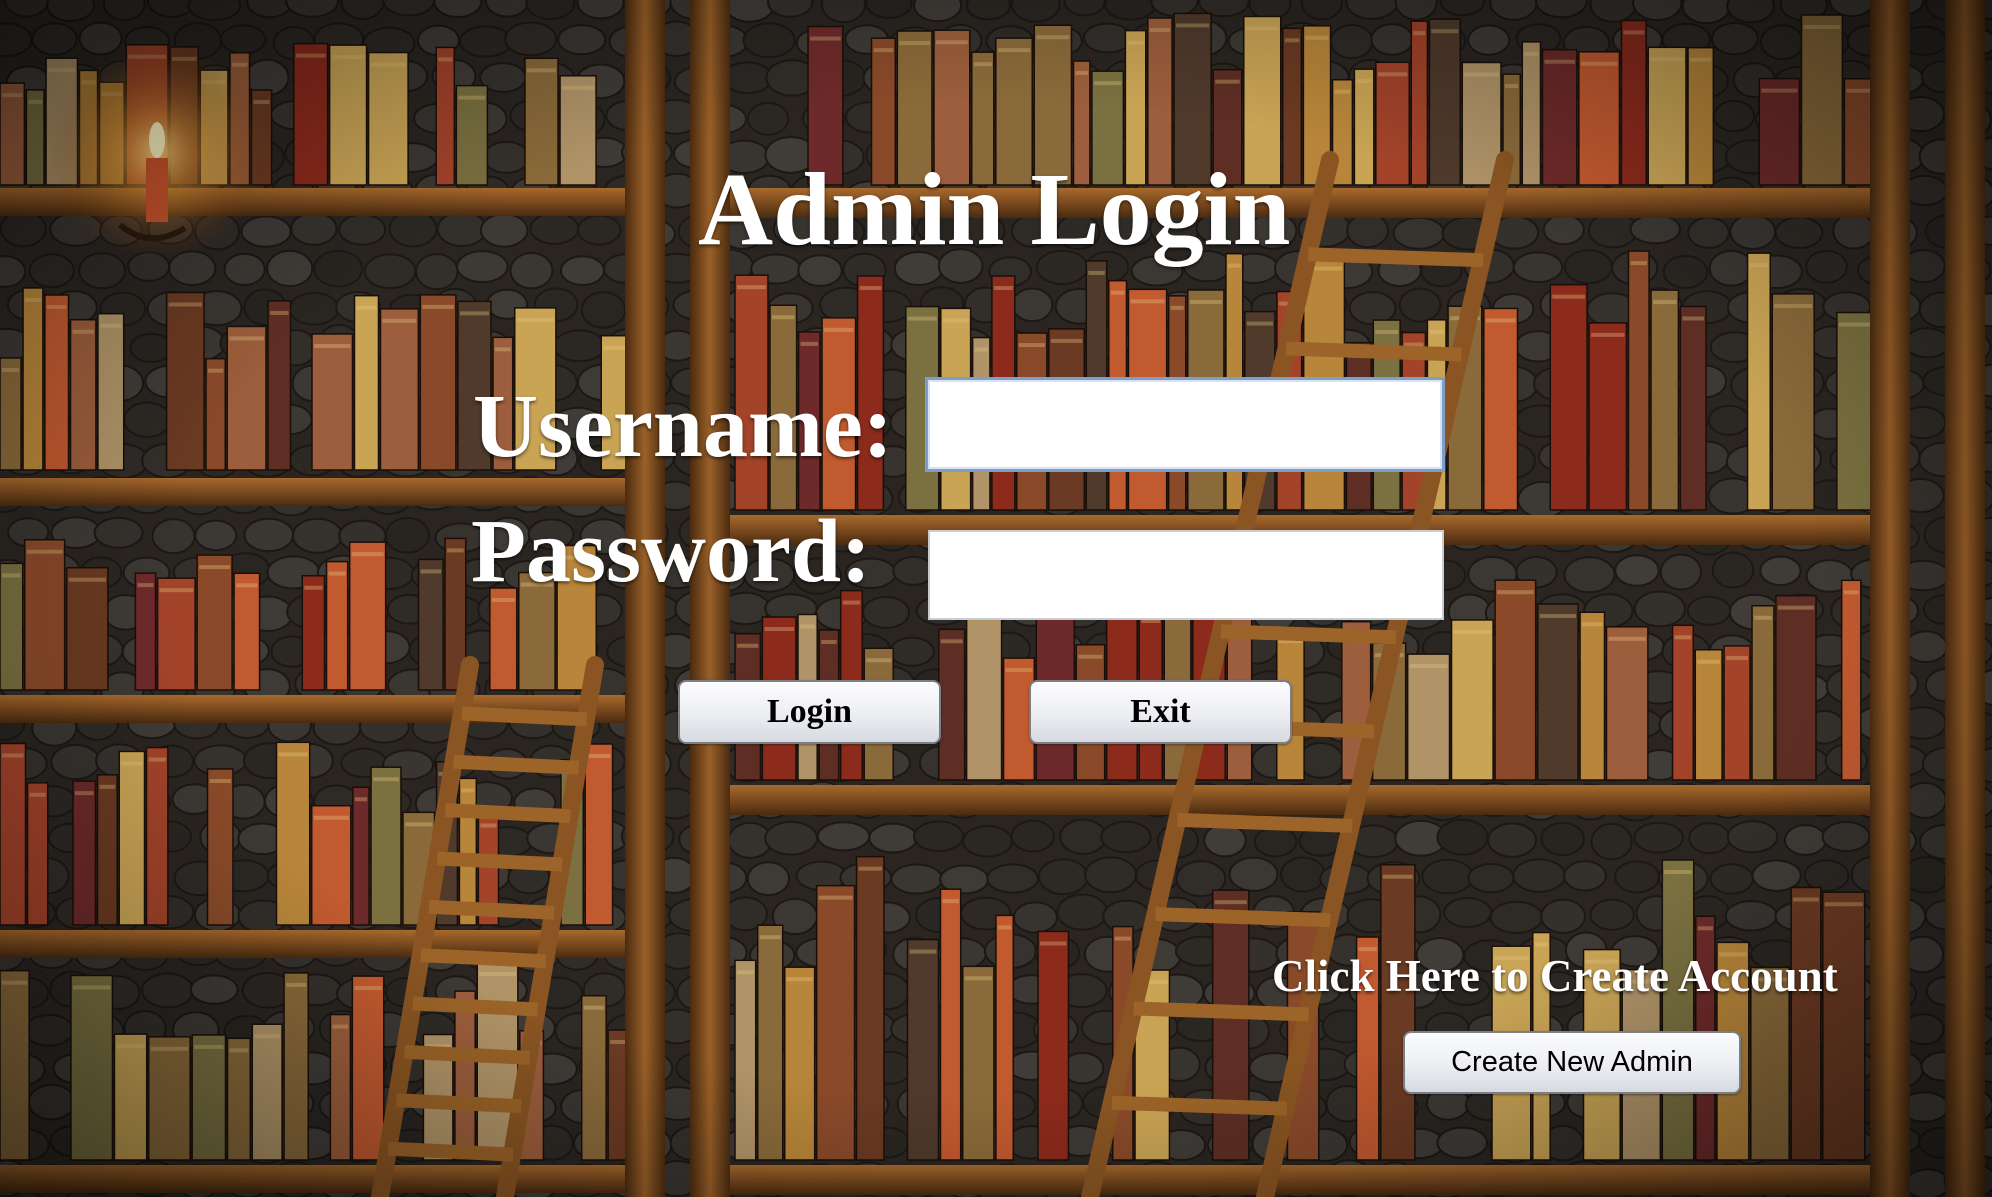  Describe the element at coordinates (809, 712) in the screenshot. I see `login-button: Login` at that location.